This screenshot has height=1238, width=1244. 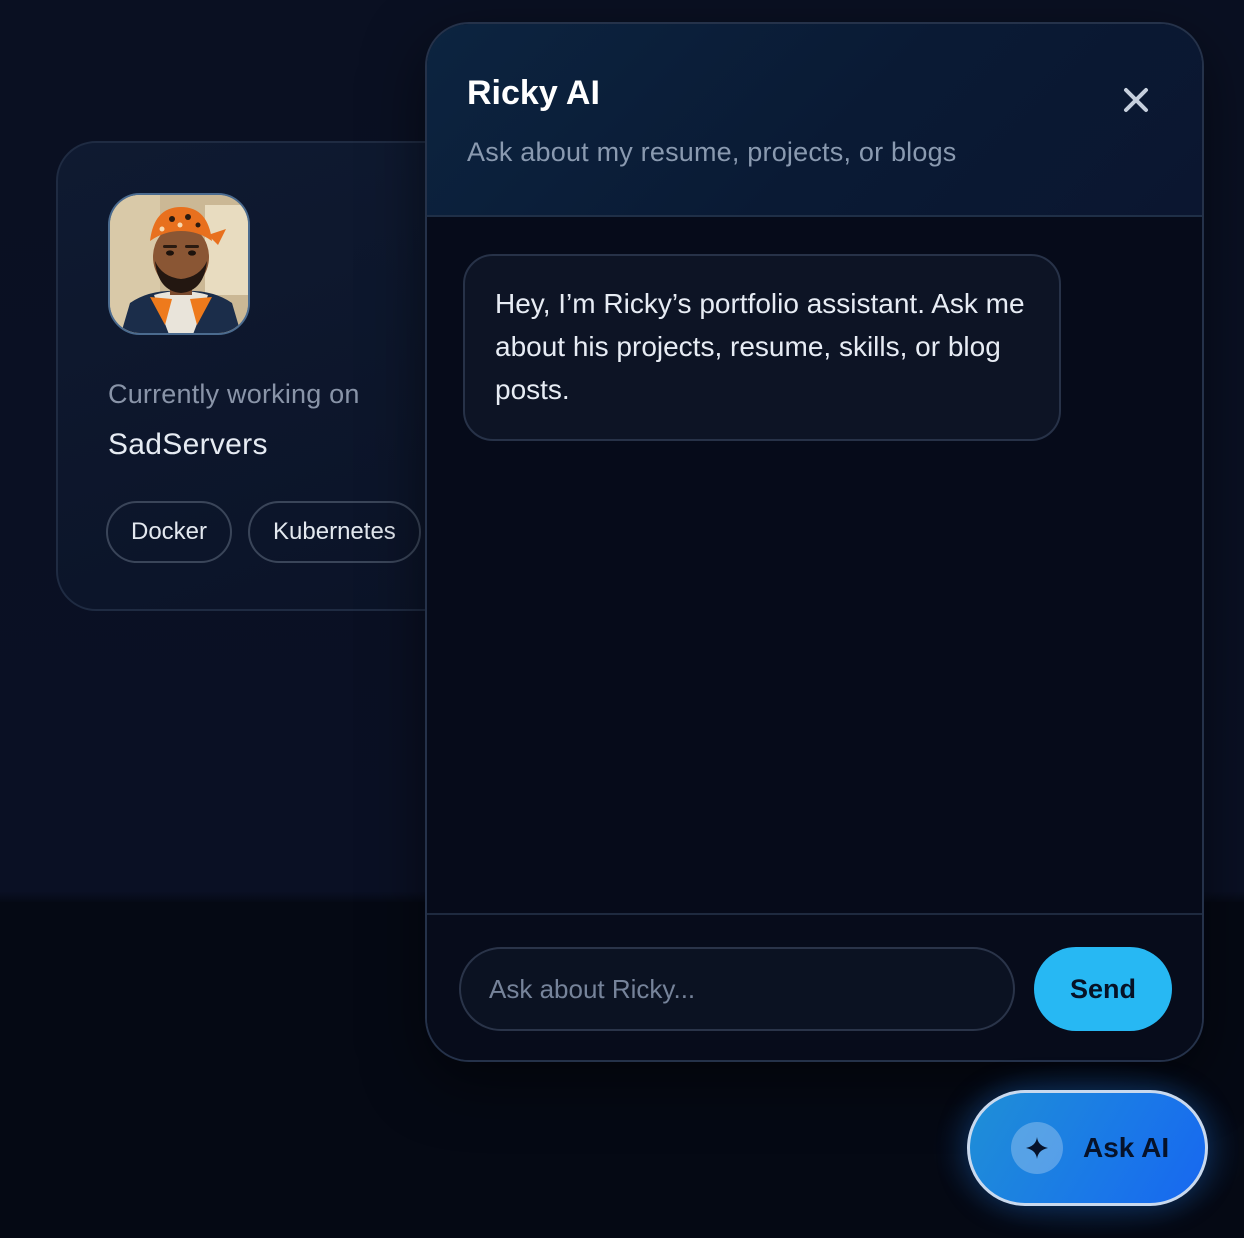 I want to click on chat-input, so click(x=737, y=989).